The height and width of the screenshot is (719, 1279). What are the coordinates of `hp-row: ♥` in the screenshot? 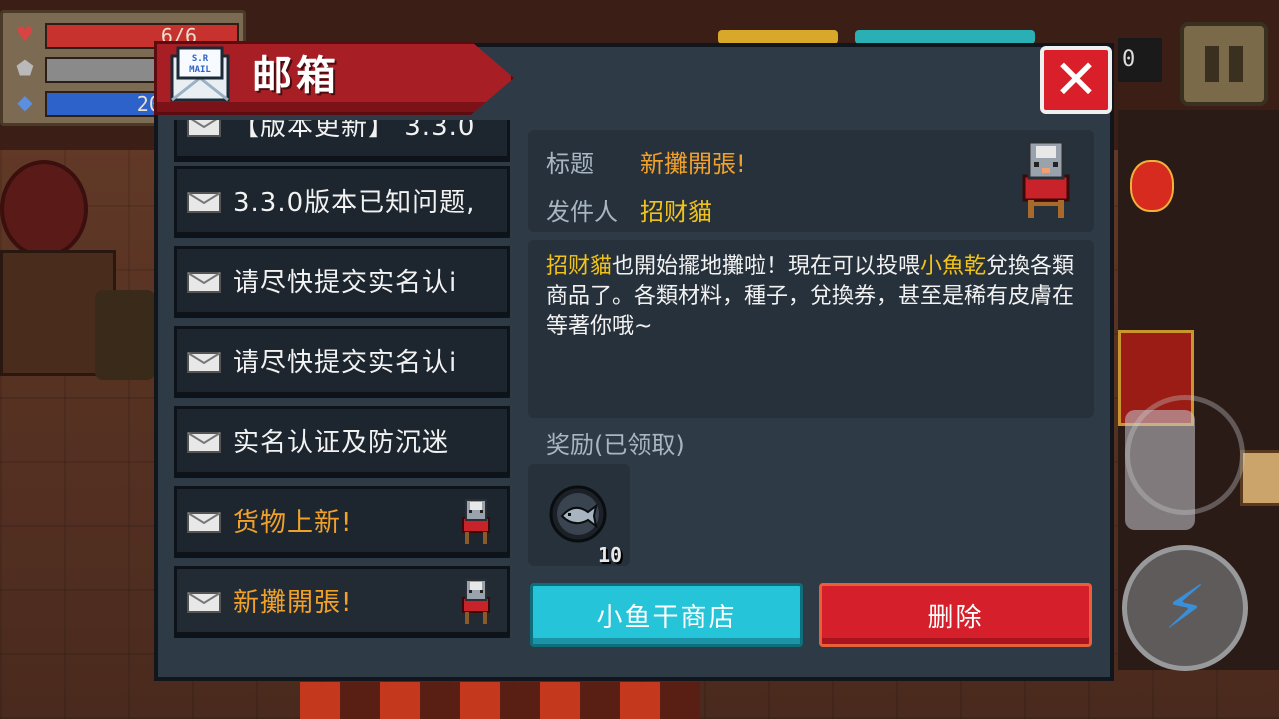 It's located at (25, 34).